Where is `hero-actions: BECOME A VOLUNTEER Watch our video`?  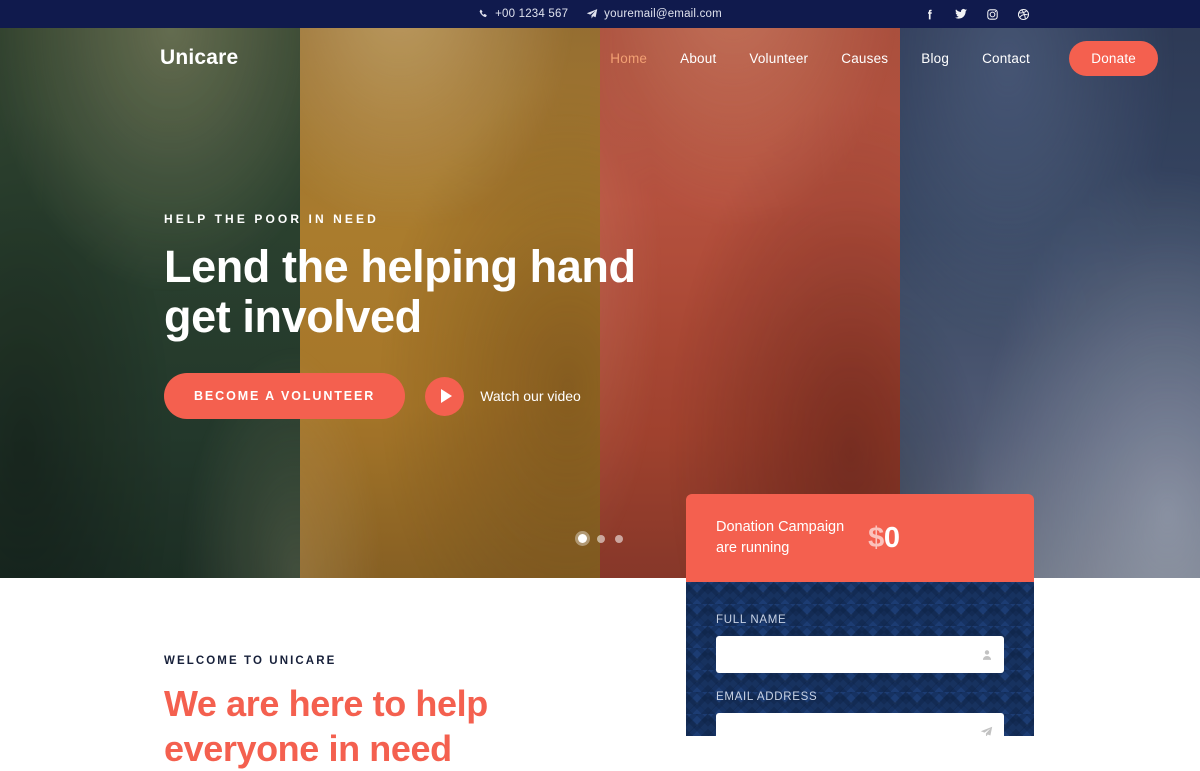 hero-actions: BECOME A VOLUNTEER Watch our video is located at coordinates (400, 396).